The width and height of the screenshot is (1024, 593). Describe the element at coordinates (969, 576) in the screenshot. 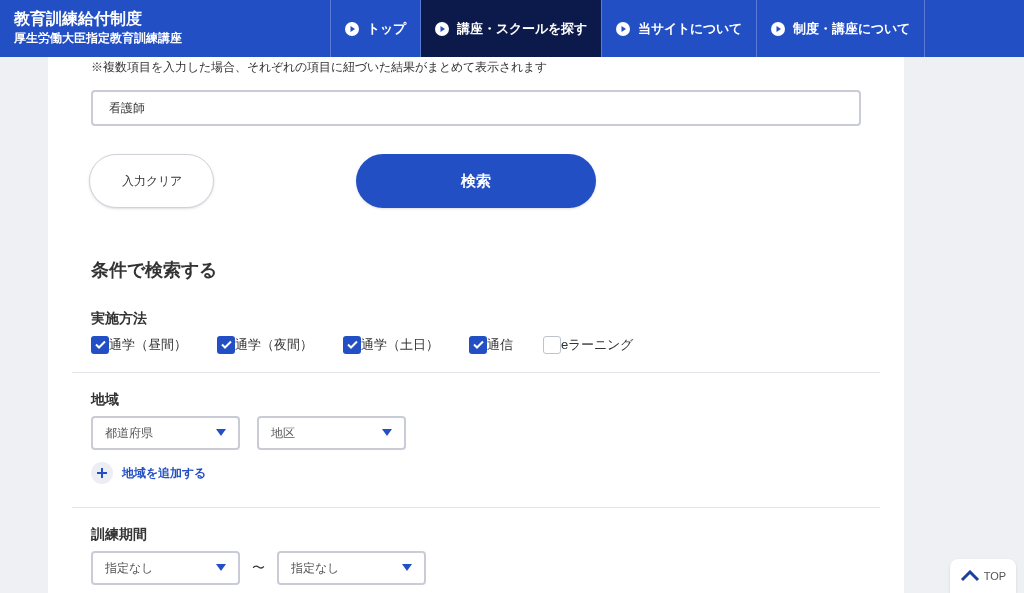

I see `chevron-up-icon` at that location.